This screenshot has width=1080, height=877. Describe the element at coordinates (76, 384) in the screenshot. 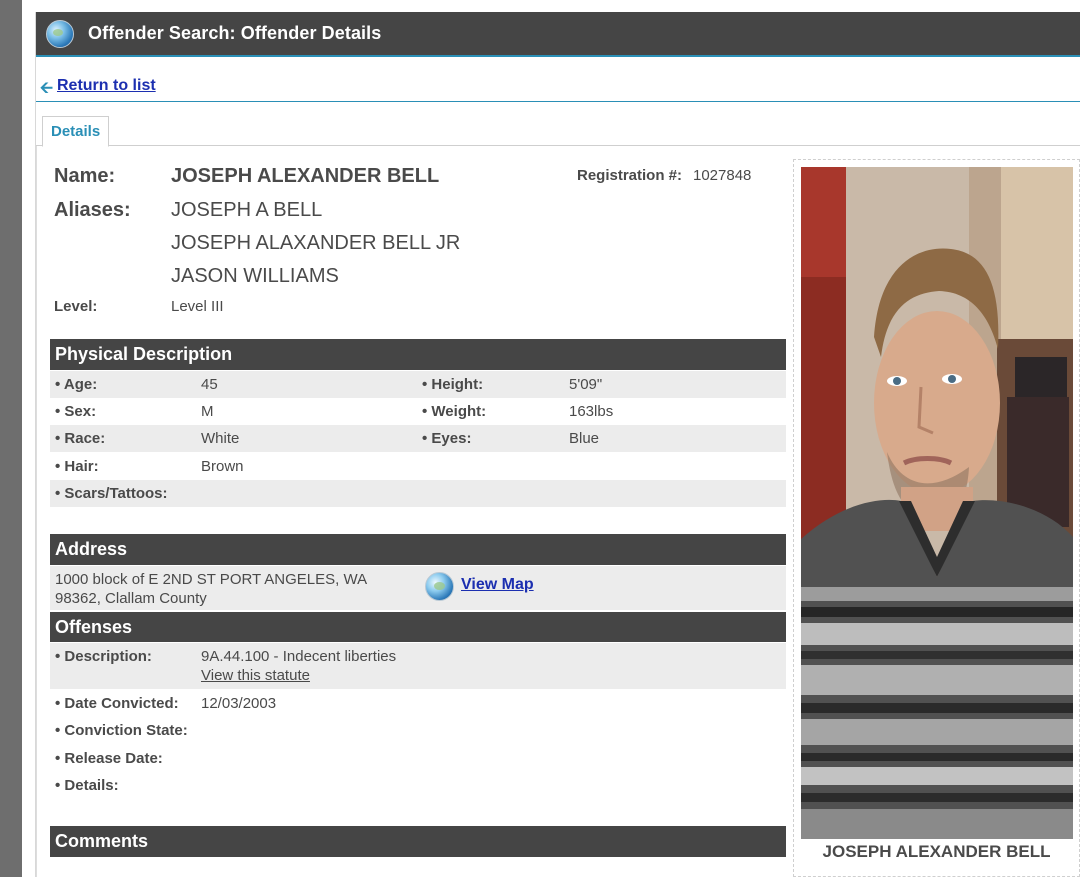

I see `age-label: • Age:` at that location.